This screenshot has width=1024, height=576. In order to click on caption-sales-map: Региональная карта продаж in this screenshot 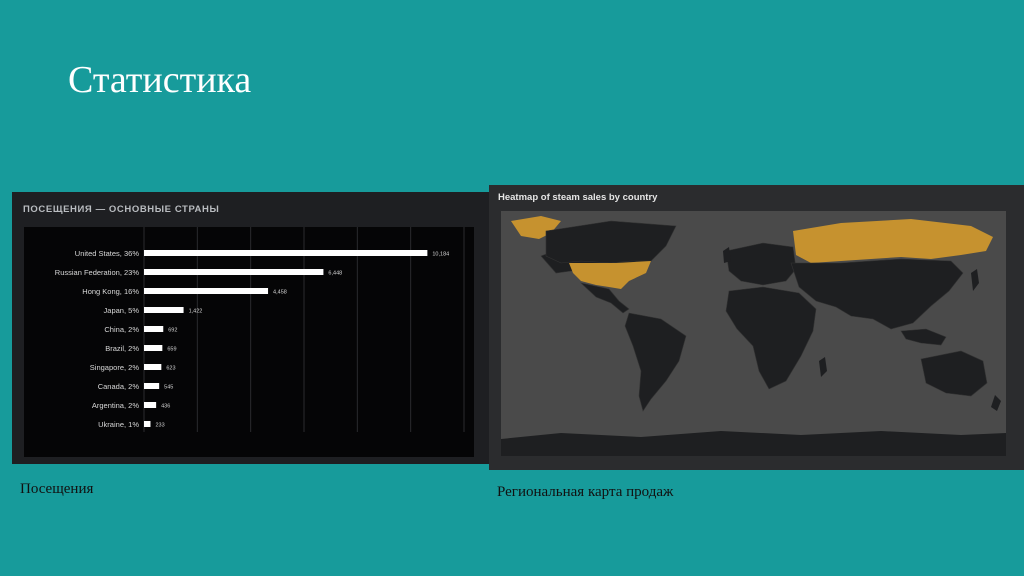, I will do `click(585, 492)`.